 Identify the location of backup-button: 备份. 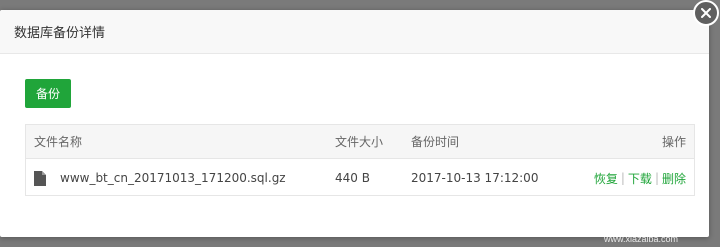
(48, 93).